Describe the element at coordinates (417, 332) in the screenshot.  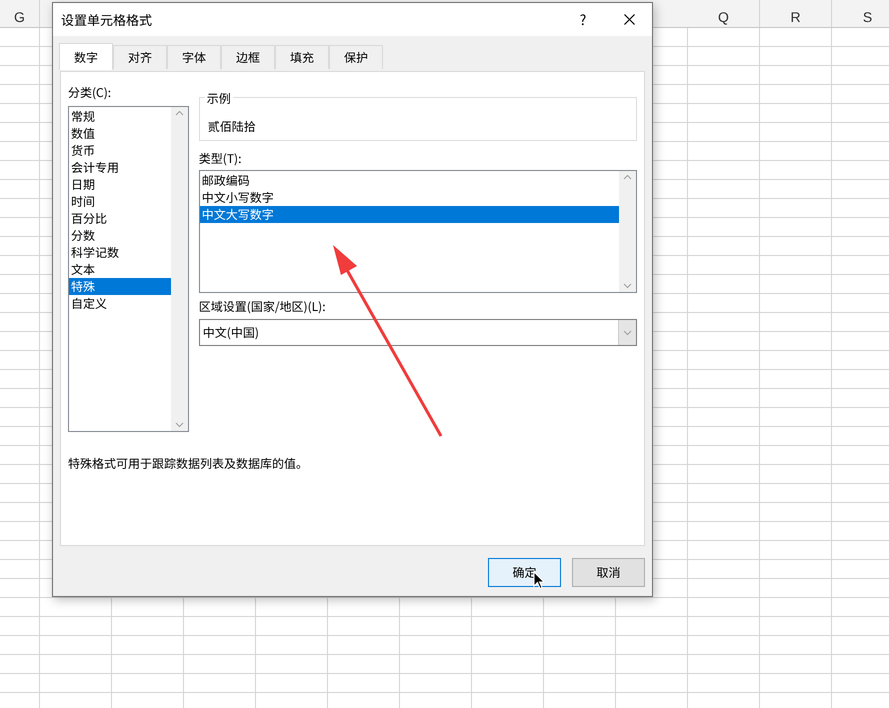
I see `locale-dropdown: 中文(中国)` at that location.